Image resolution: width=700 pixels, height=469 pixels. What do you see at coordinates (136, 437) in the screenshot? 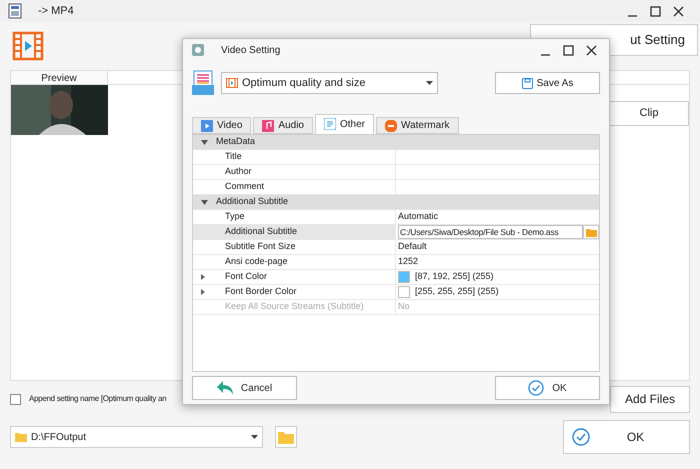
I see `output-folder-dropdown: D:\FFOutput` at bounding box center [136, 437].